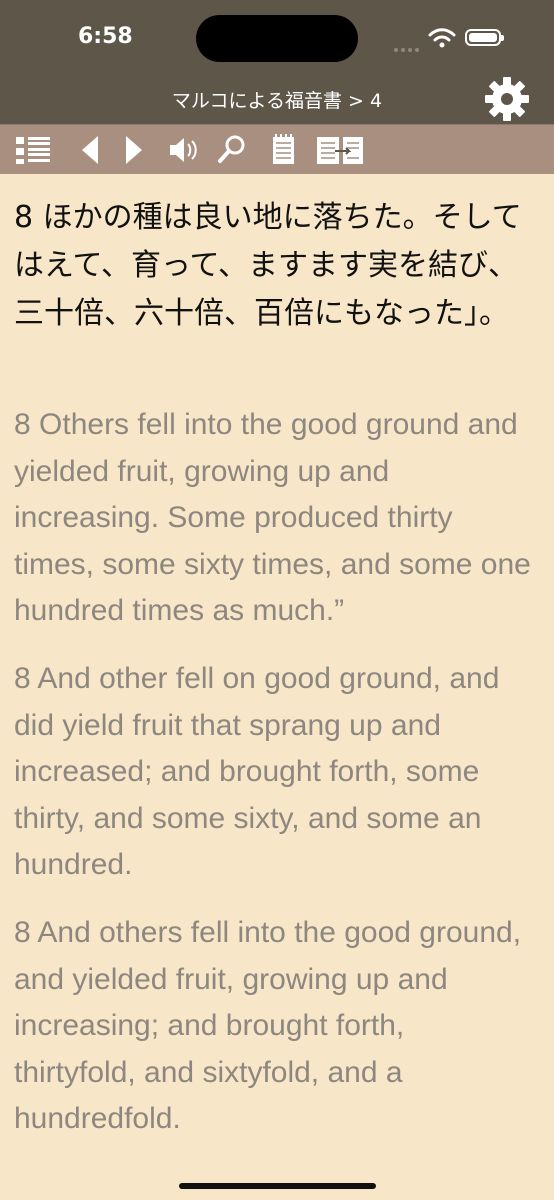 Image resolution: width=554 pixels, height=1200 pixels. I want to click on app-header: 6:58 マルコによる福音書 > 4, so click(277, 62).